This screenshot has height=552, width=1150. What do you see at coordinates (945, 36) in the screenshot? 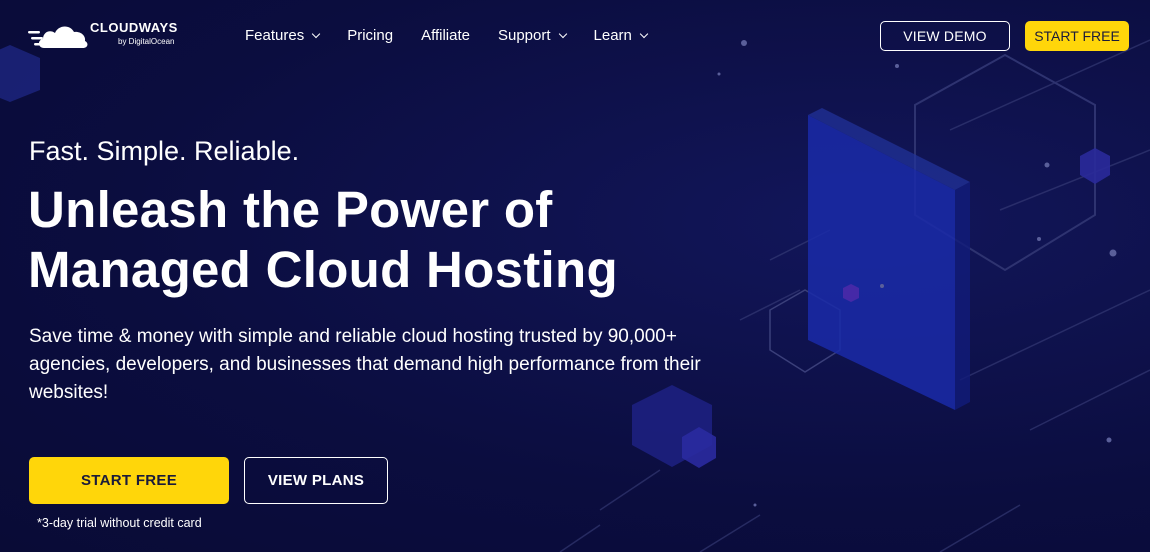
I see `view-demo-button: VIEW DEMO` at bounding box center [945, 36].